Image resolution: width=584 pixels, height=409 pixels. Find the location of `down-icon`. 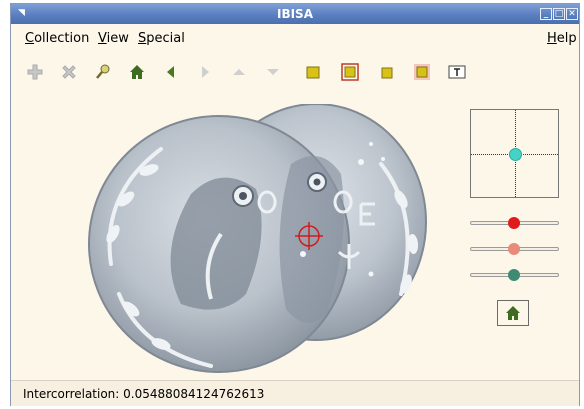

down-icon is located at coordinates (273, 72).